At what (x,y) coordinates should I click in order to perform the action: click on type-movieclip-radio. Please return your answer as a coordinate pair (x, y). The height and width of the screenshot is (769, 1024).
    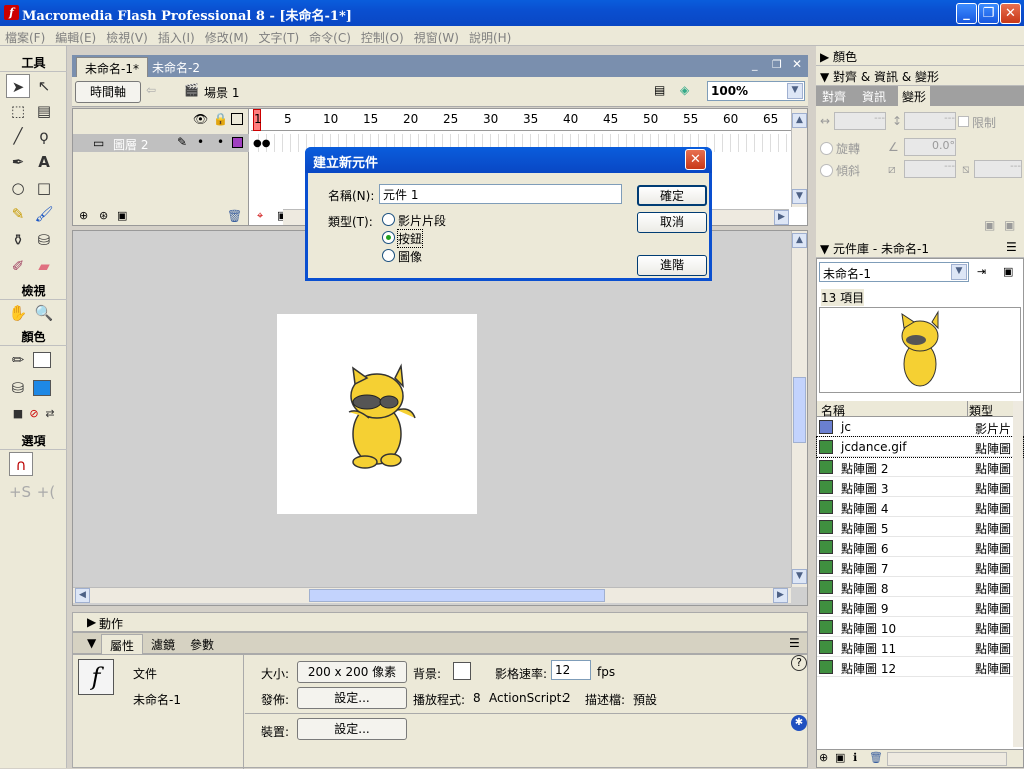
    Looking at the image, I should click on (388, 219).